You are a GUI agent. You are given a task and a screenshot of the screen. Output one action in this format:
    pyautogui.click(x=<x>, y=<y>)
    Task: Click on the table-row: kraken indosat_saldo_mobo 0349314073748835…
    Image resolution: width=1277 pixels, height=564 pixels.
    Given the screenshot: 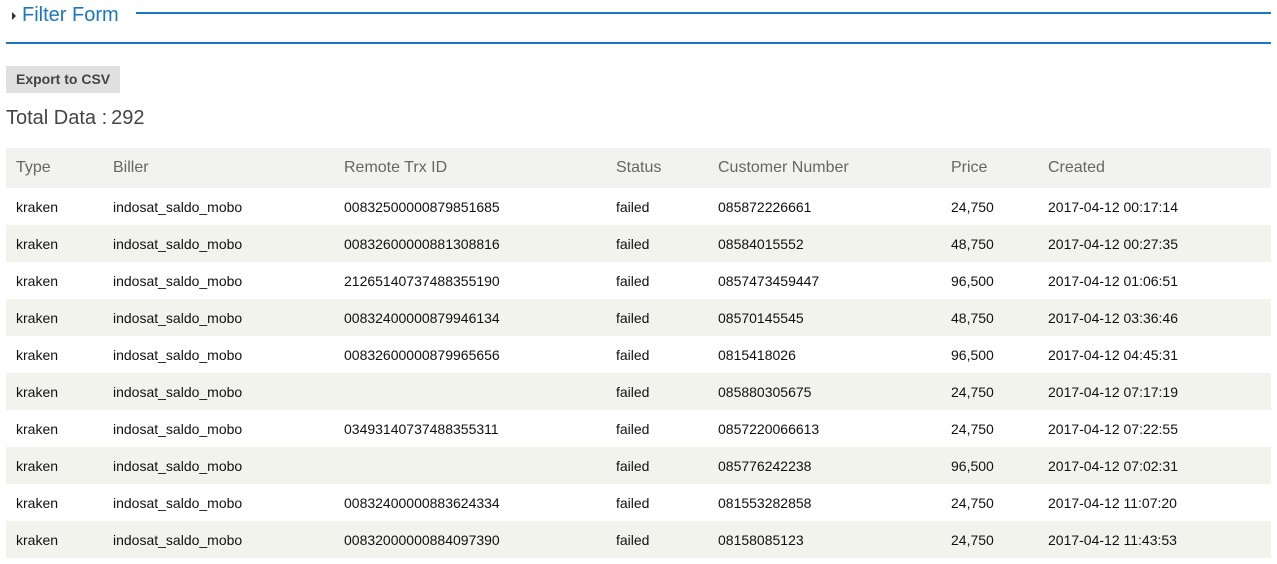 What is the action you would take?
    pyautogui.click(x=638, y=428)
    